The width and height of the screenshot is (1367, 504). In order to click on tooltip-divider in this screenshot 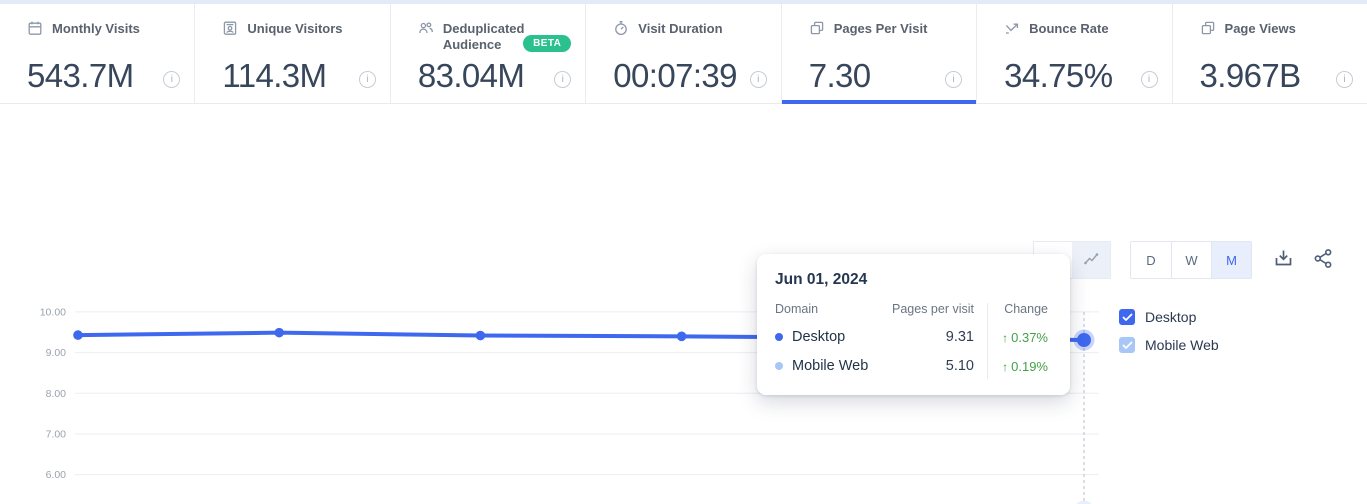, I will do `click(987, 341)`.